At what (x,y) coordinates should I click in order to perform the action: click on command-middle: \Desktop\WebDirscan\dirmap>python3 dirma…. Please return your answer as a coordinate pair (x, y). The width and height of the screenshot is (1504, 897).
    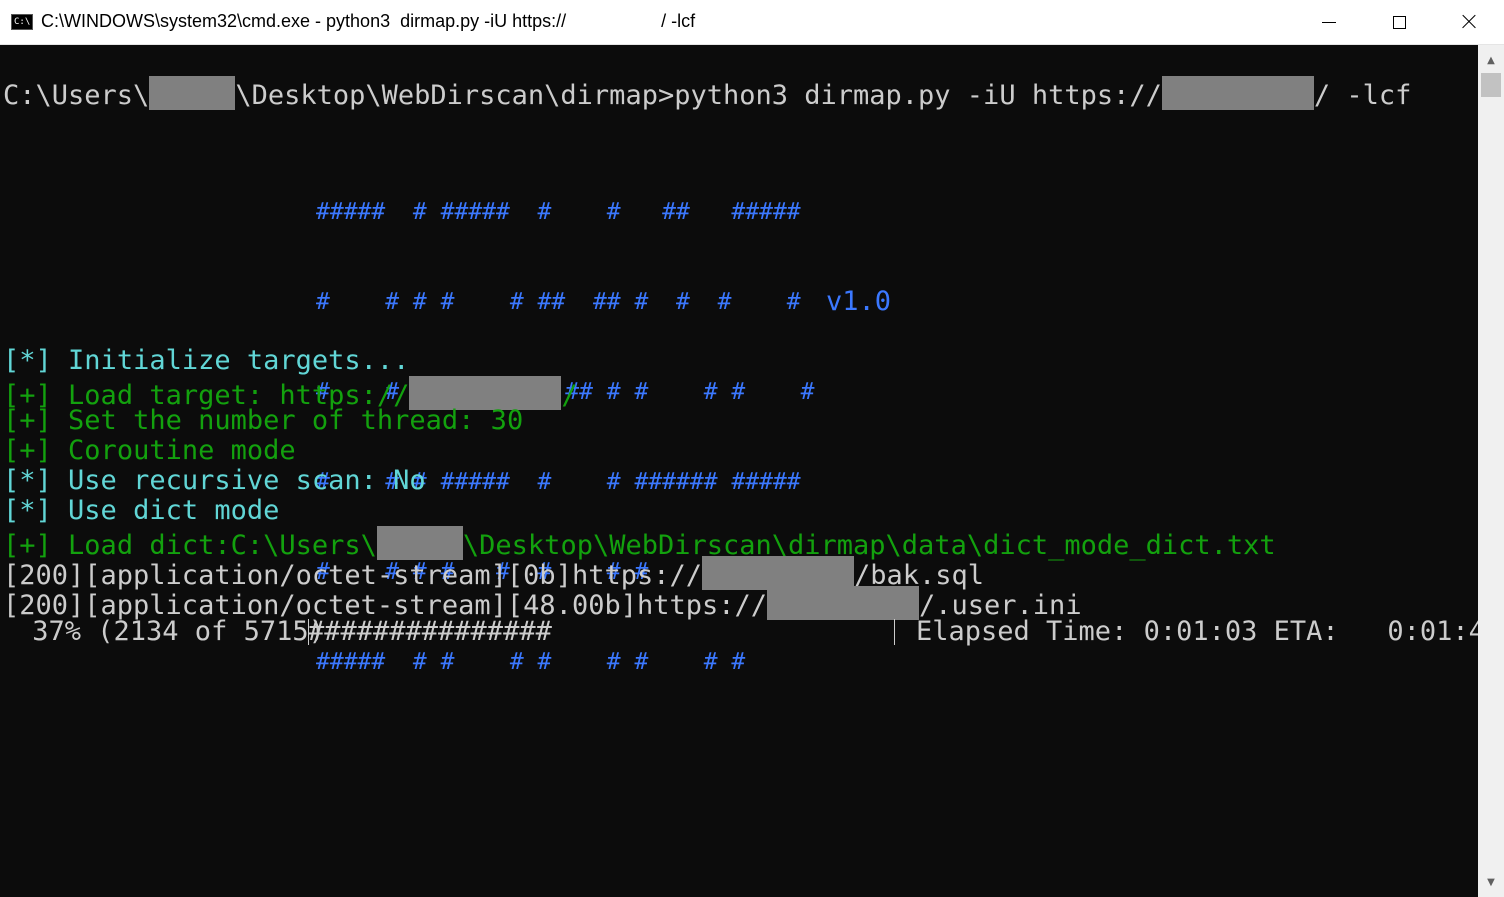
    Looking at the image, I should click on (698, 95).